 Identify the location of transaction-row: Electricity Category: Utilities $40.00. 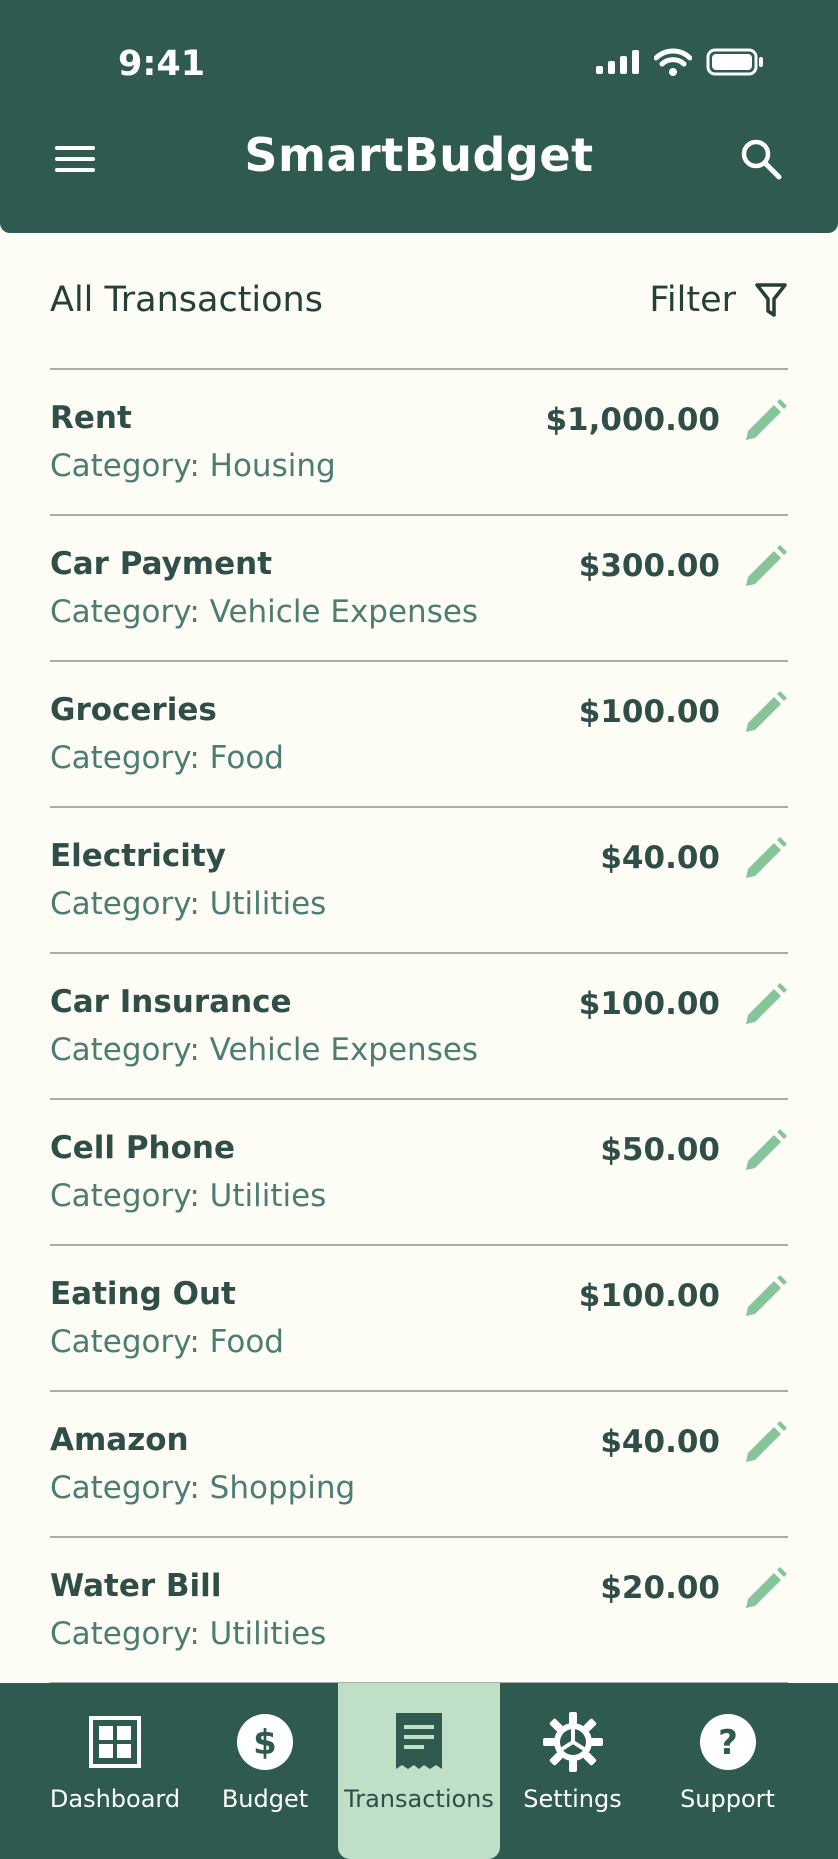
(419, 881).